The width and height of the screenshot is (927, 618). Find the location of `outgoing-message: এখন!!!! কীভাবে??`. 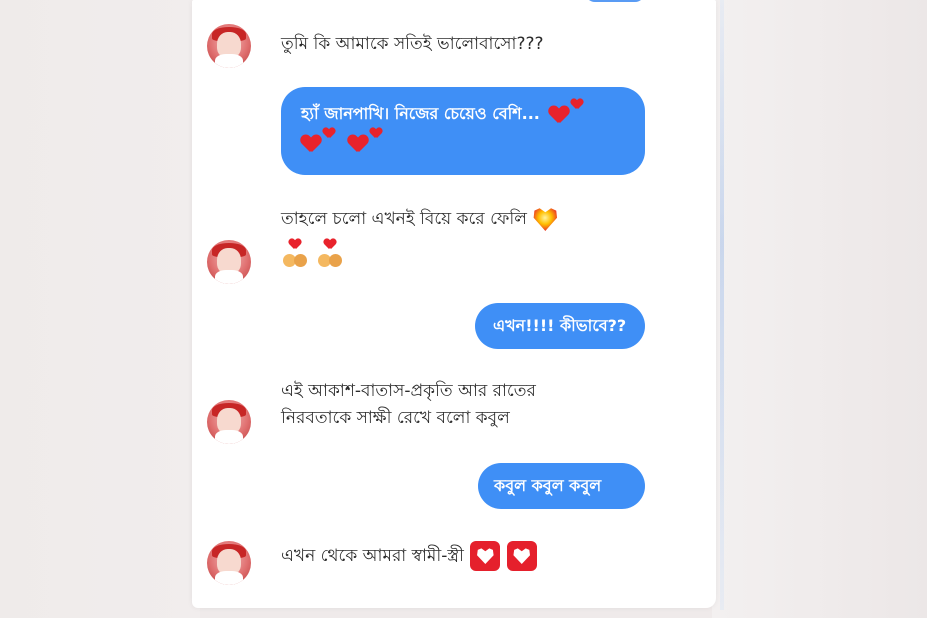

outgoing-message: এখন!!!! কীভাবে?? is located at coordinates (560, 326).